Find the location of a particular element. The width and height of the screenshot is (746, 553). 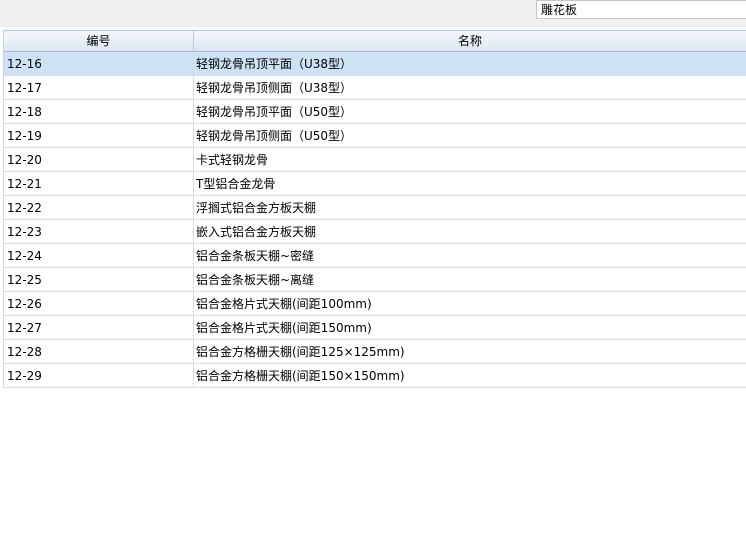

cell-code: 12-25 is located at coordinates (99, 279).